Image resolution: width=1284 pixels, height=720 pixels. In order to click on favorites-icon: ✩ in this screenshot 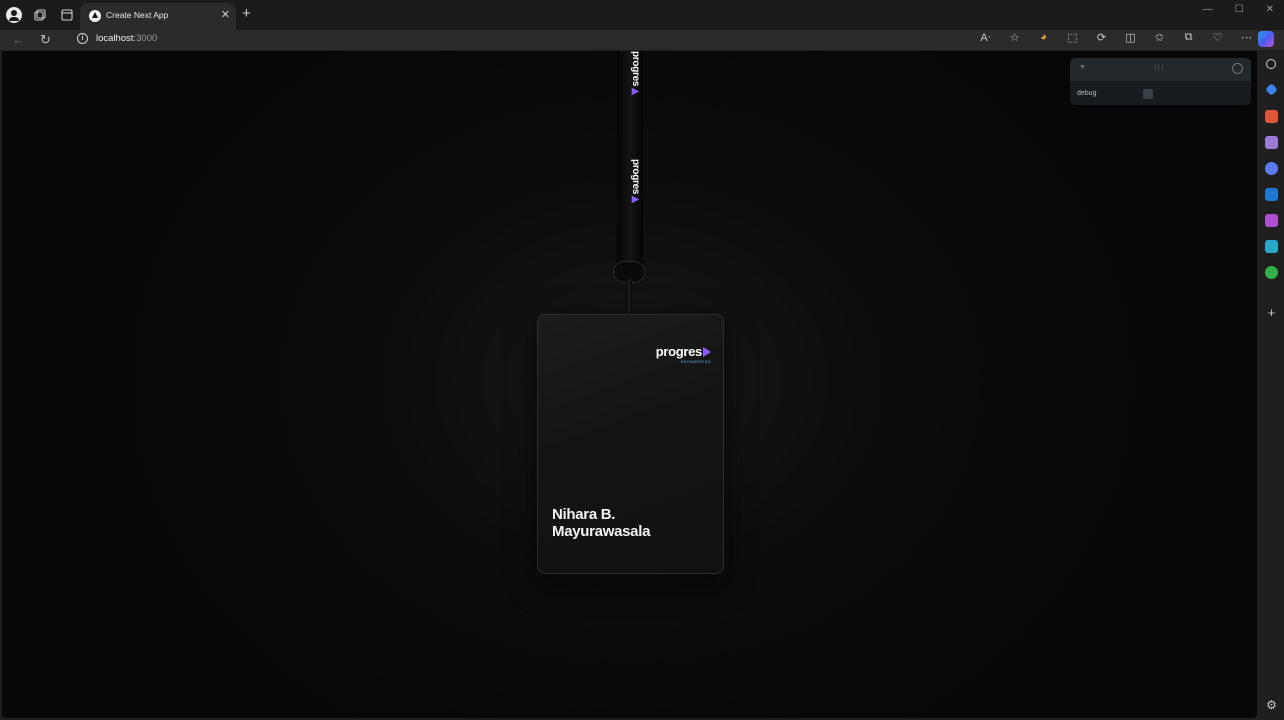, I will do `click(1159, 37)`.